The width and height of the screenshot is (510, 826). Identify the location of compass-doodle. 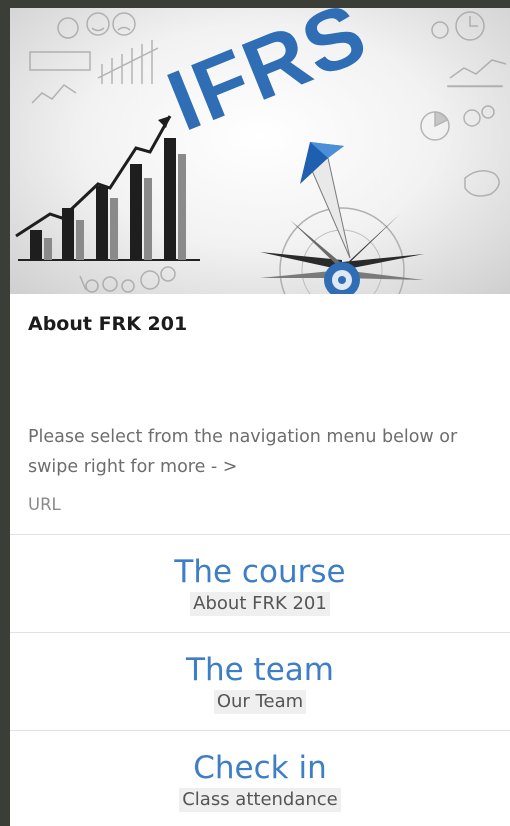
(342, 218).